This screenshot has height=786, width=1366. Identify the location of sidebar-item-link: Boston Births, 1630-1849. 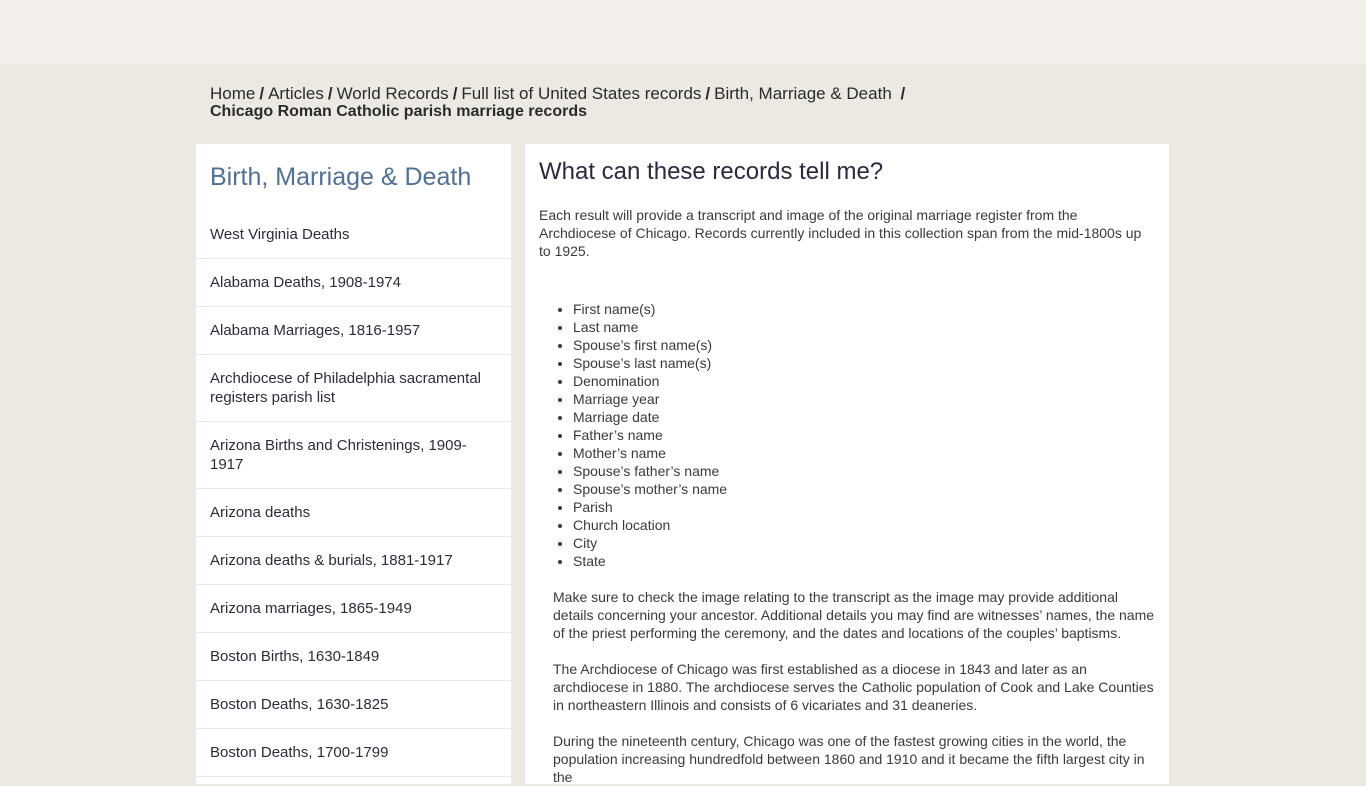
(294, 656).